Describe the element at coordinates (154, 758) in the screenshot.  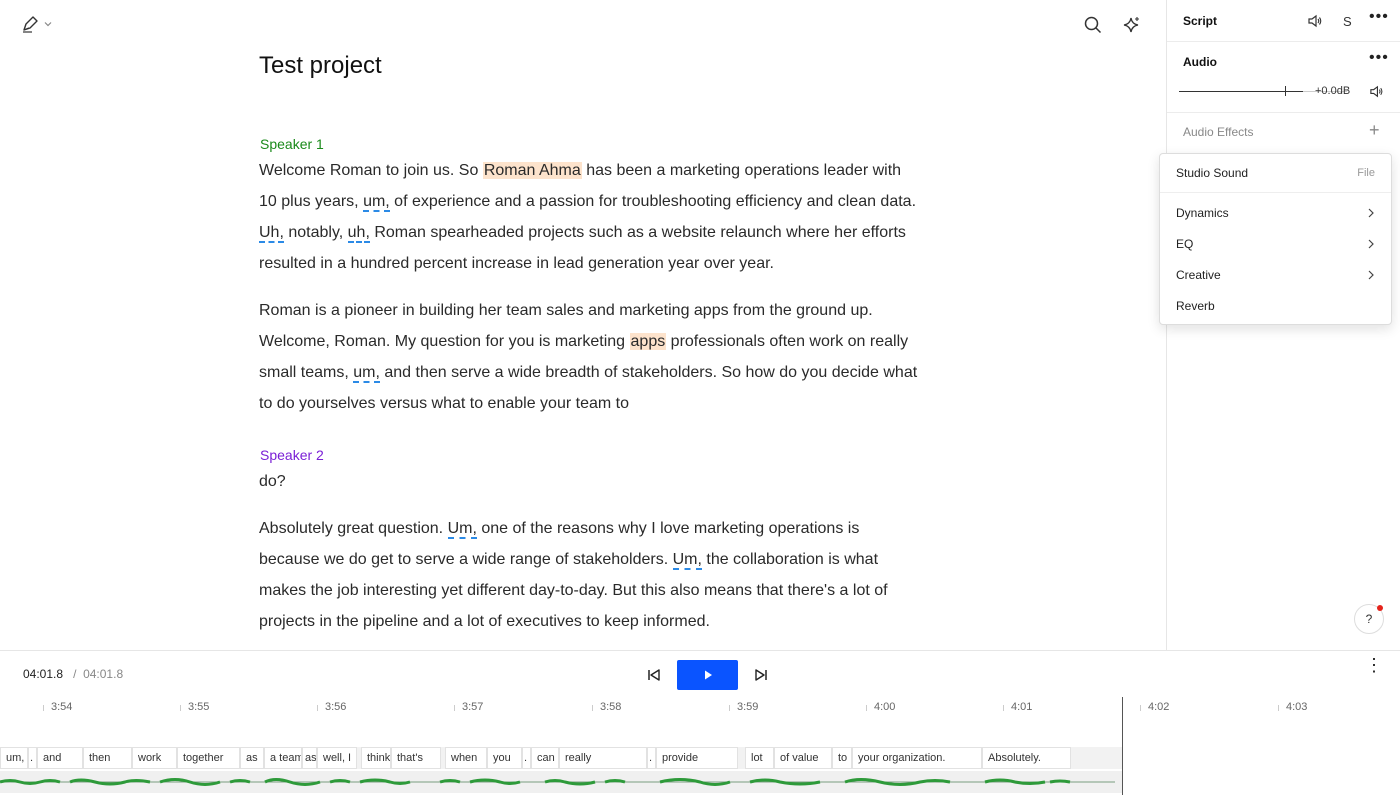
I see `word-chip: work` at that location.